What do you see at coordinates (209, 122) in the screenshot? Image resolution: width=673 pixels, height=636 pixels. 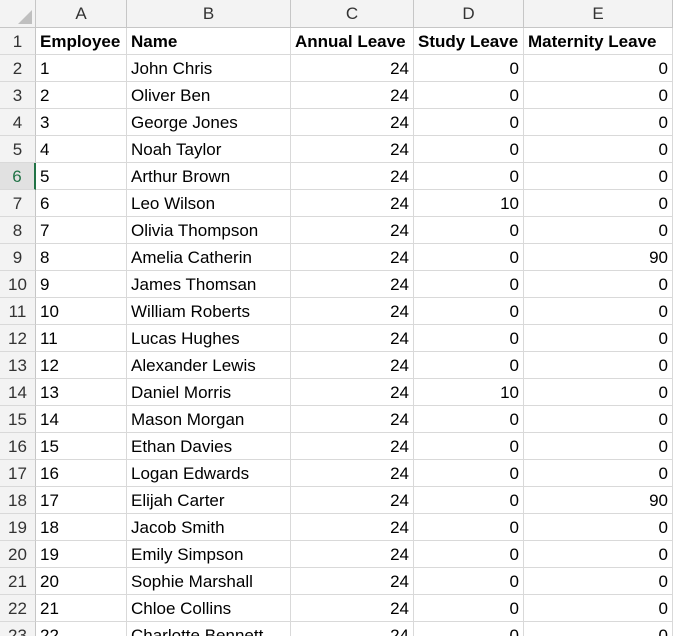 I see `cell-name: George Jones` at bounding box center [209, 122].